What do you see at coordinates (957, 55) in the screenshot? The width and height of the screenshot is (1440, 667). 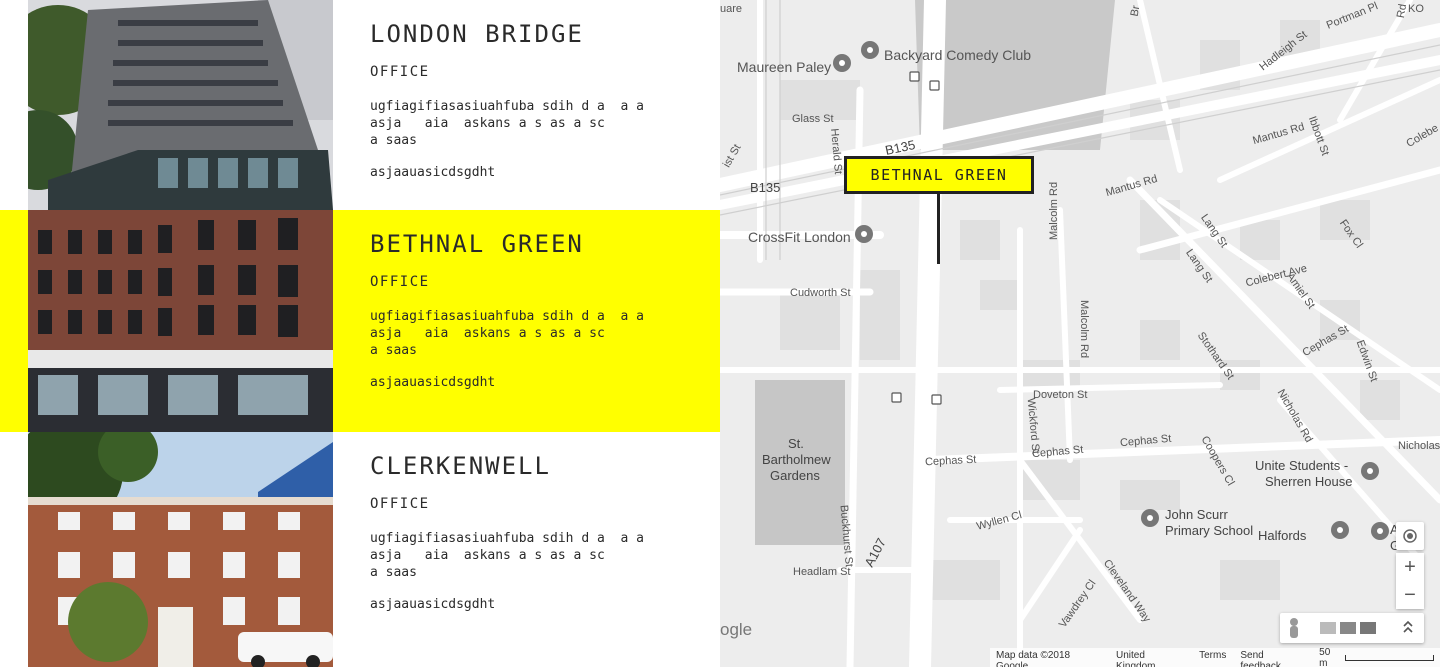 I see `place-label: Backyard Comedy Club` at bounding box center [957, 55].